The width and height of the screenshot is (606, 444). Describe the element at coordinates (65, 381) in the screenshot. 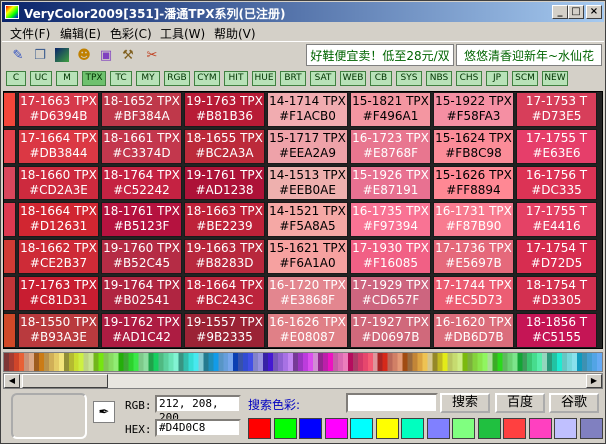

I see `scroll-thumb` at that location.